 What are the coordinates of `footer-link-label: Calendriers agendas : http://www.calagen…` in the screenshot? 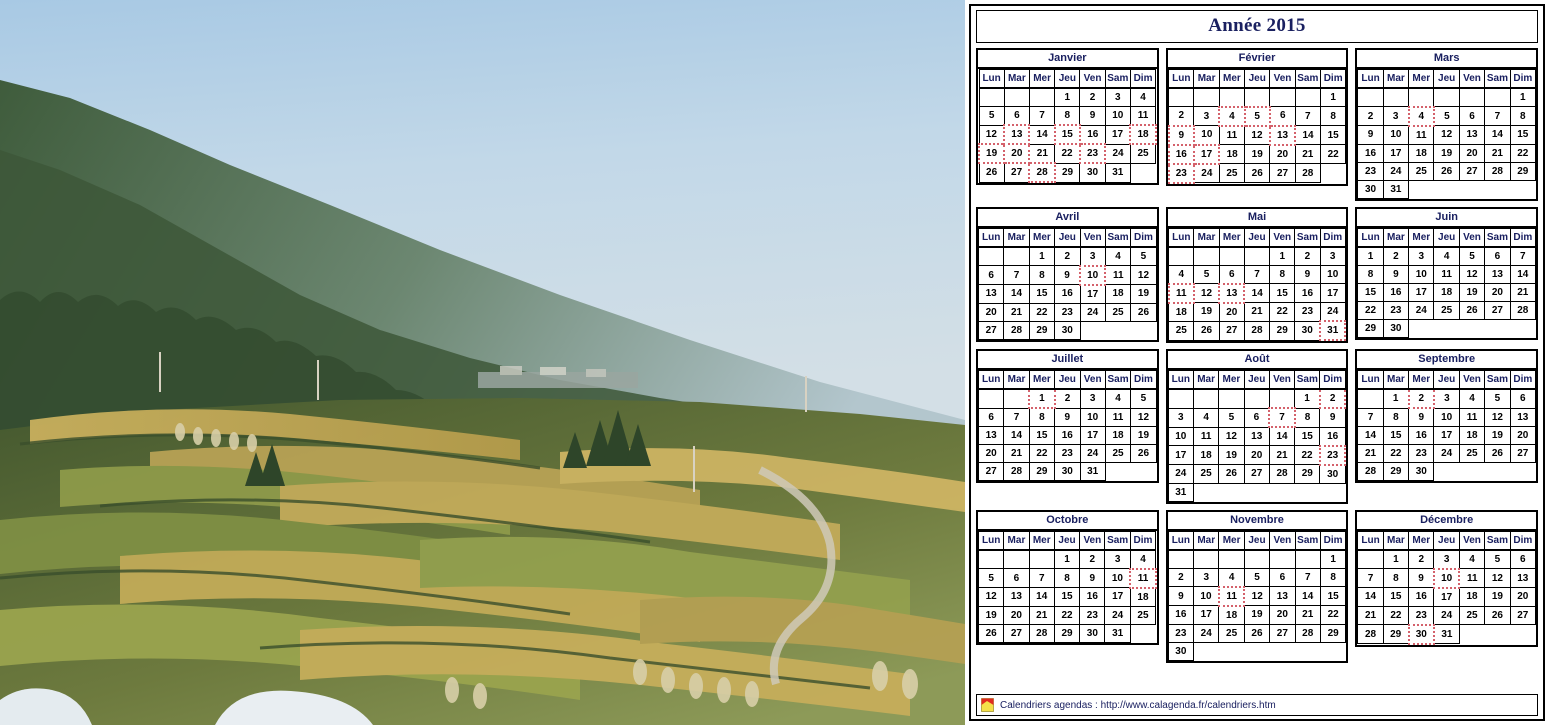 It's located at (1138, 705).